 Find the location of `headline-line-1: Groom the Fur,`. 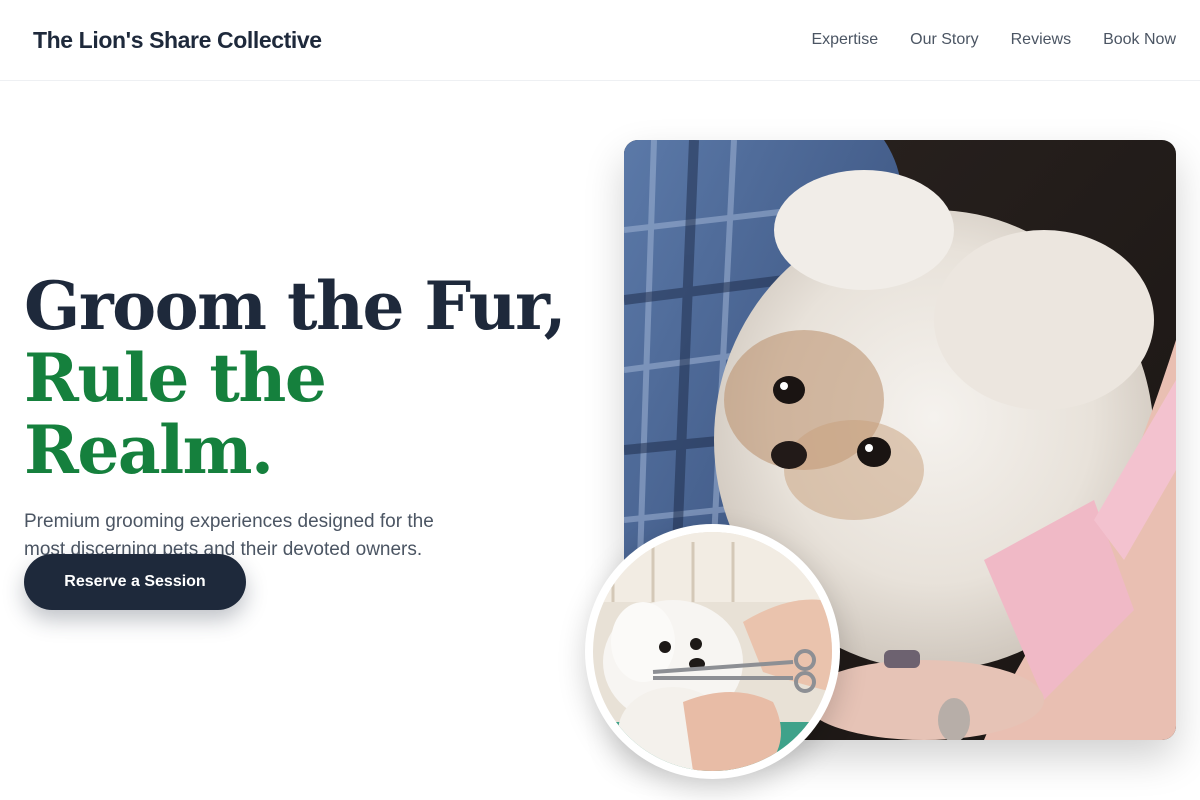

headline-line-1: Groom the Fur, is located at coordinates (295, 306).